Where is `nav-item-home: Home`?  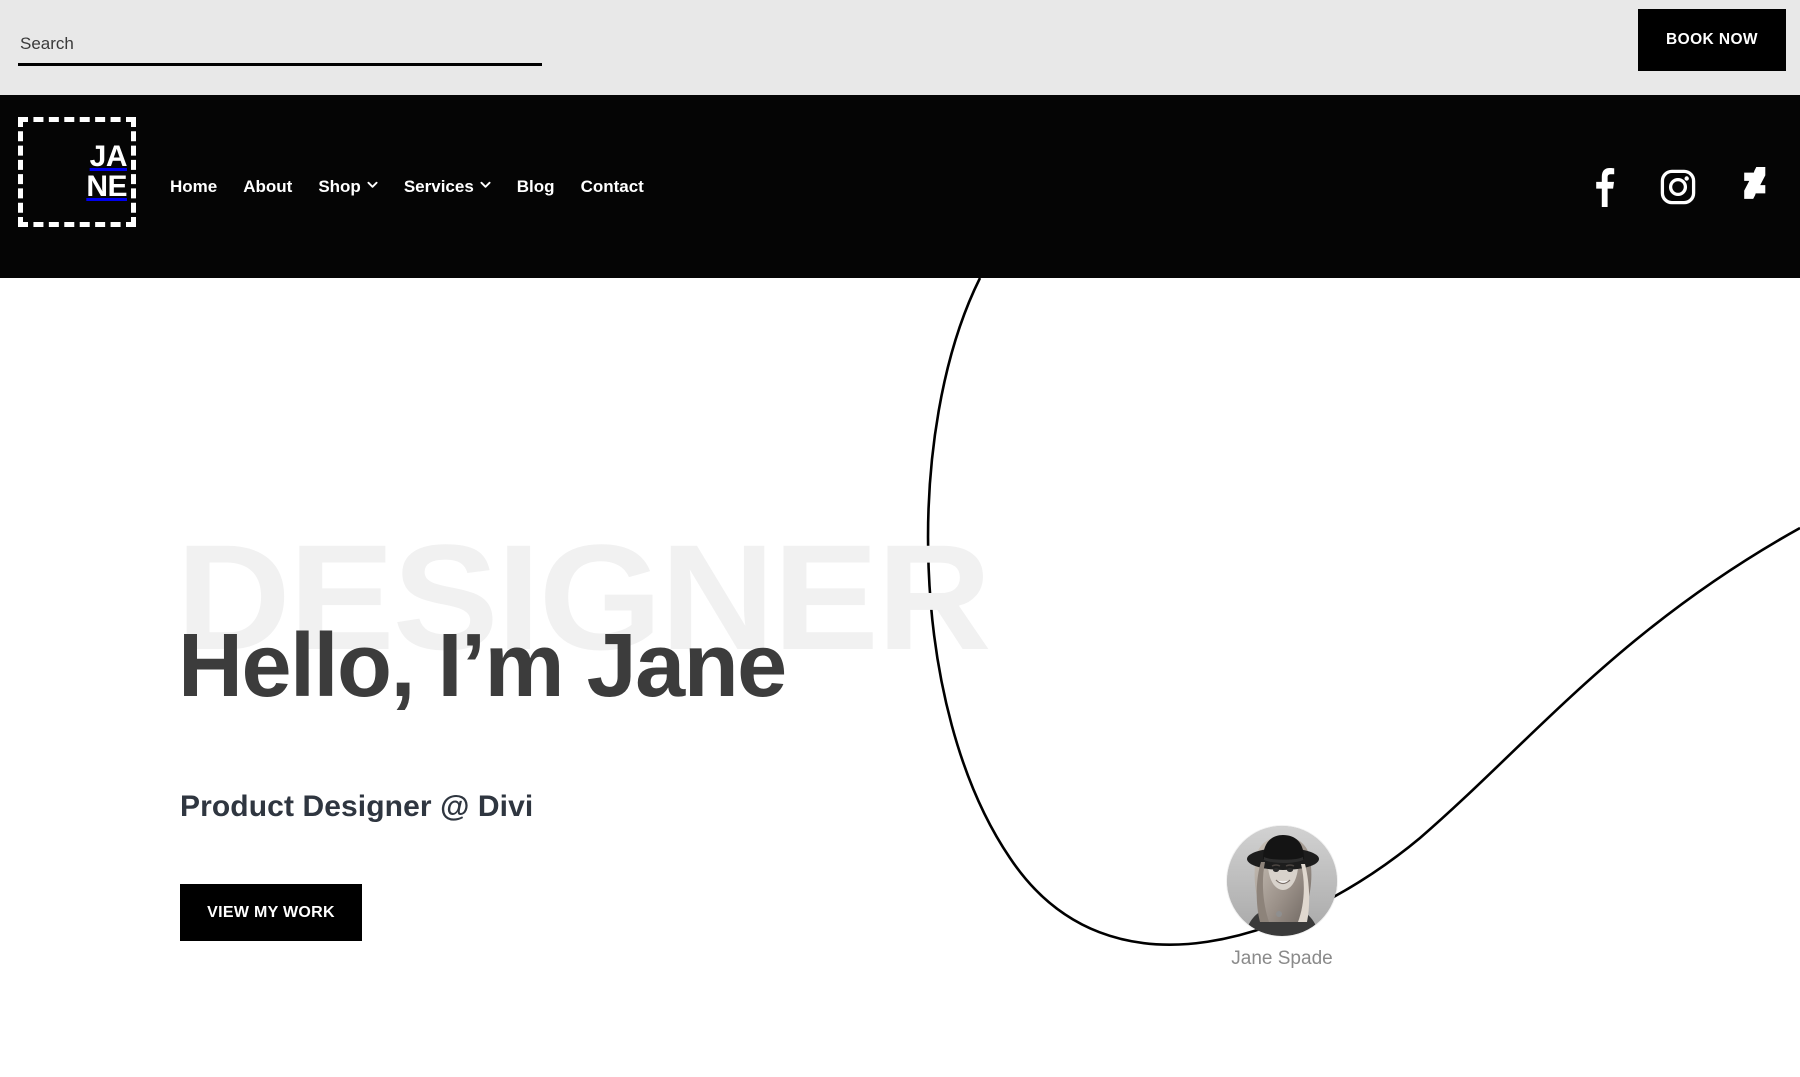
nav-item-home: Home is located at coordinates (193, 187).